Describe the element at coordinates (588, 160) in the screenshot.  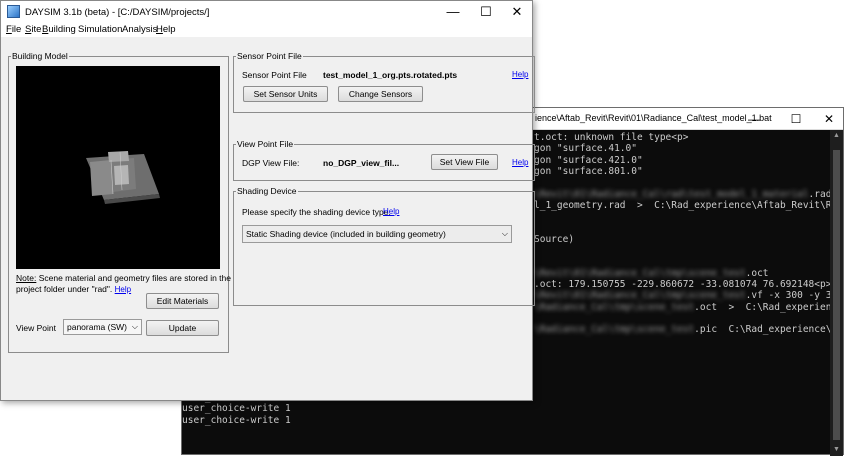
I see `console-line: gon "surface.421.0"` at that location.